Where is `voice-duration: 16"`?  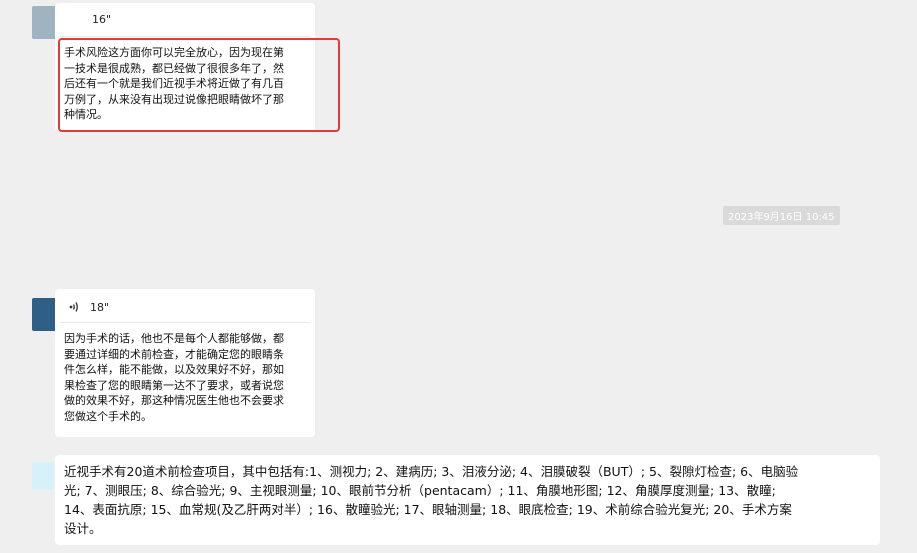 voice-duration: 16" is located at coordinates (102, 19).